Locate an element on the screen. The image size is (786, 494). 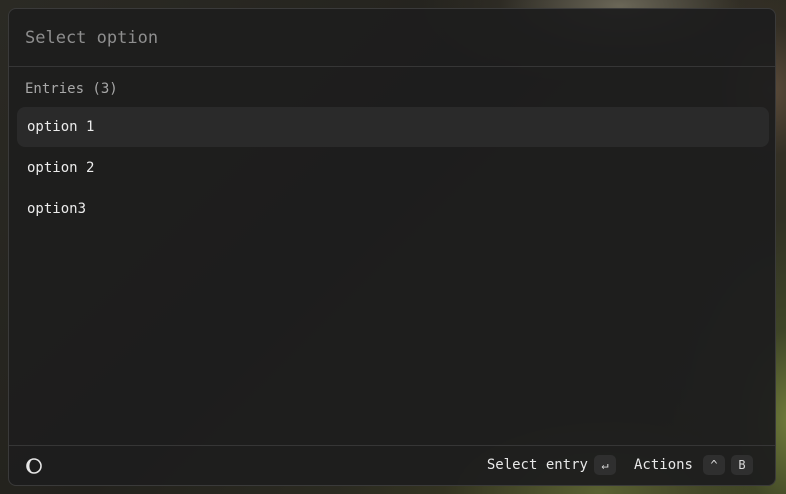
list-item-label: option 2 is located at coordinates (61, 168).